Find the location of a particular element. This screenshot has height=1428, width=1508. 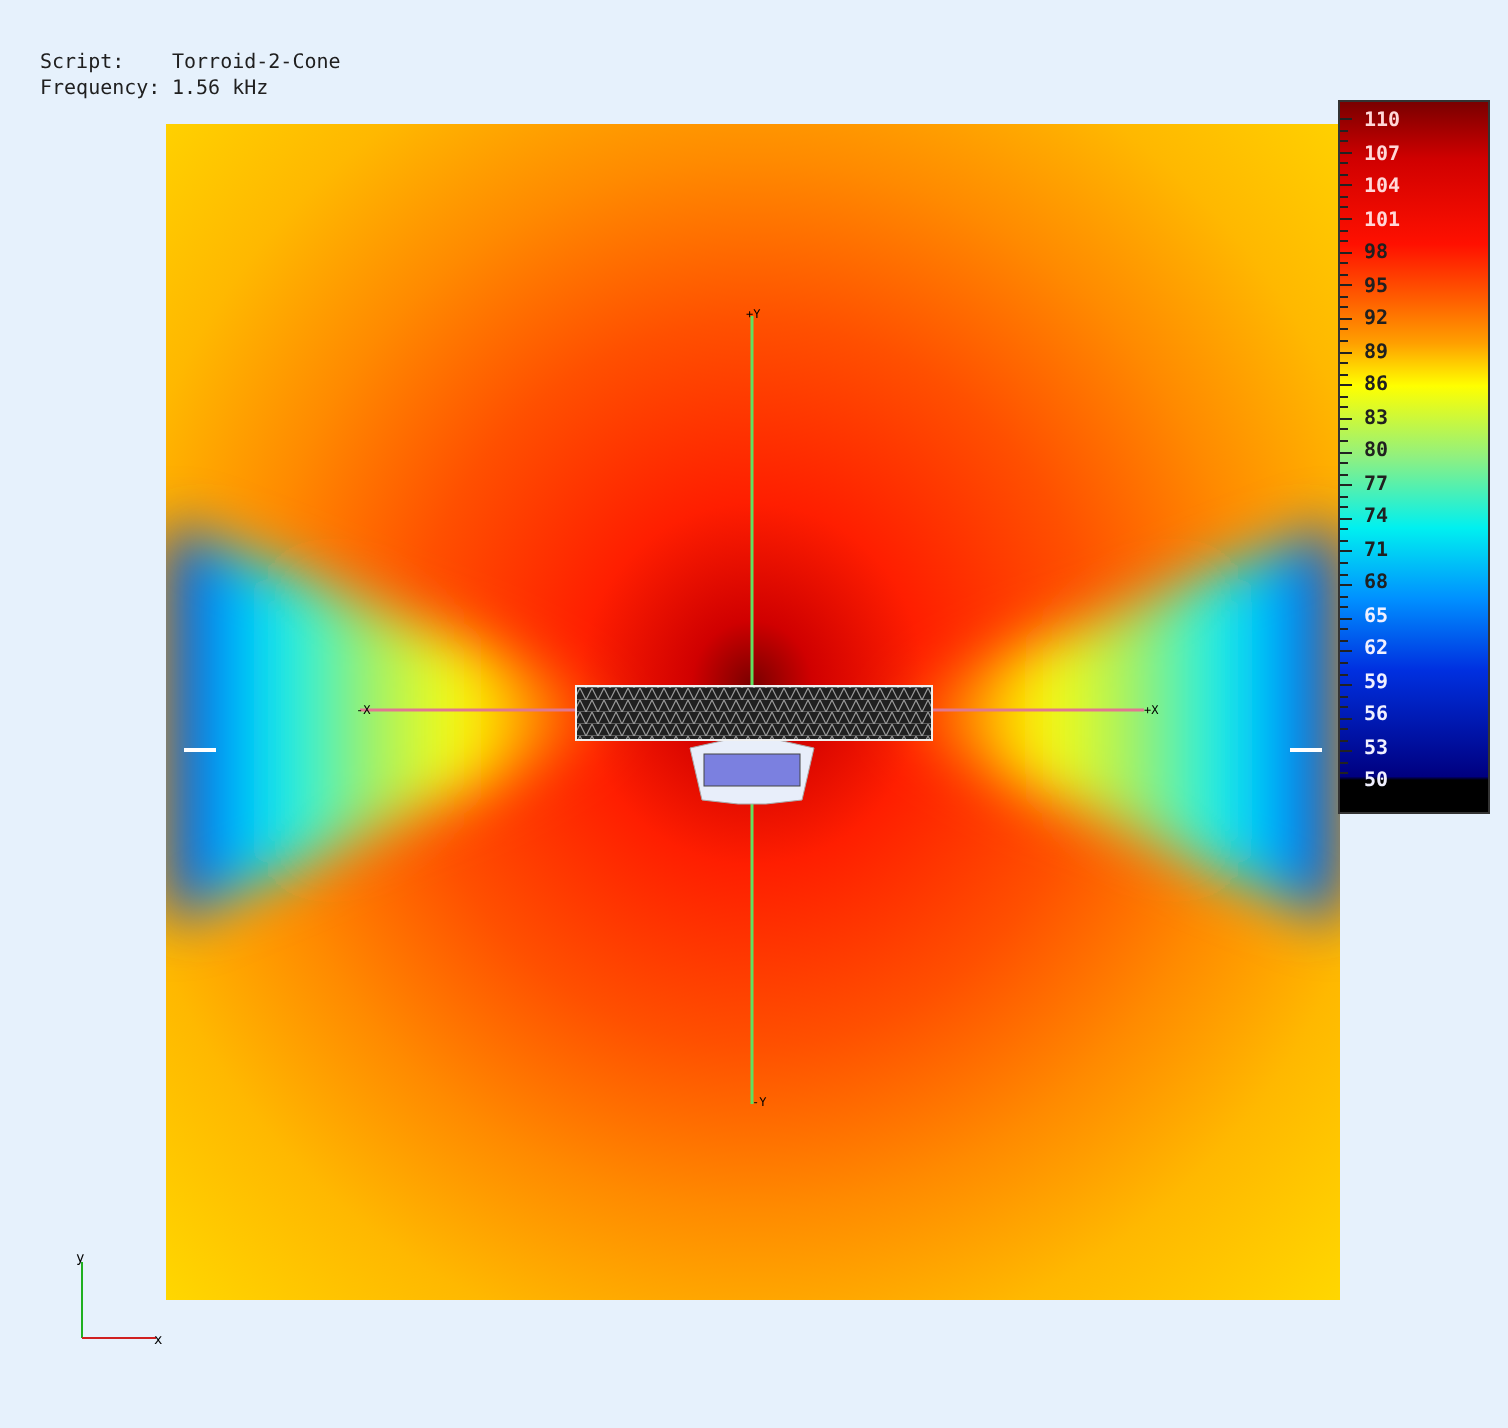

frequency-value: 1.56 kHz is located at coordinates (220, 89).